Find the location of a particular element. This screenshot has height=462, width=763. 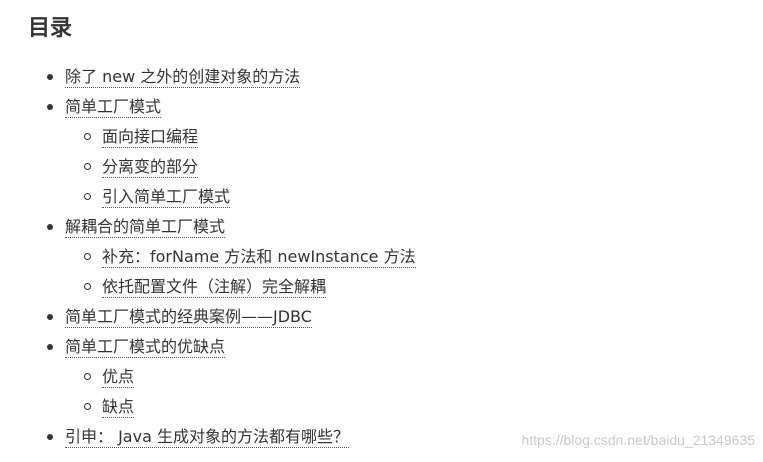

toc-subitem: 引入简单工厂模式 is located at coordinates (208, 197).